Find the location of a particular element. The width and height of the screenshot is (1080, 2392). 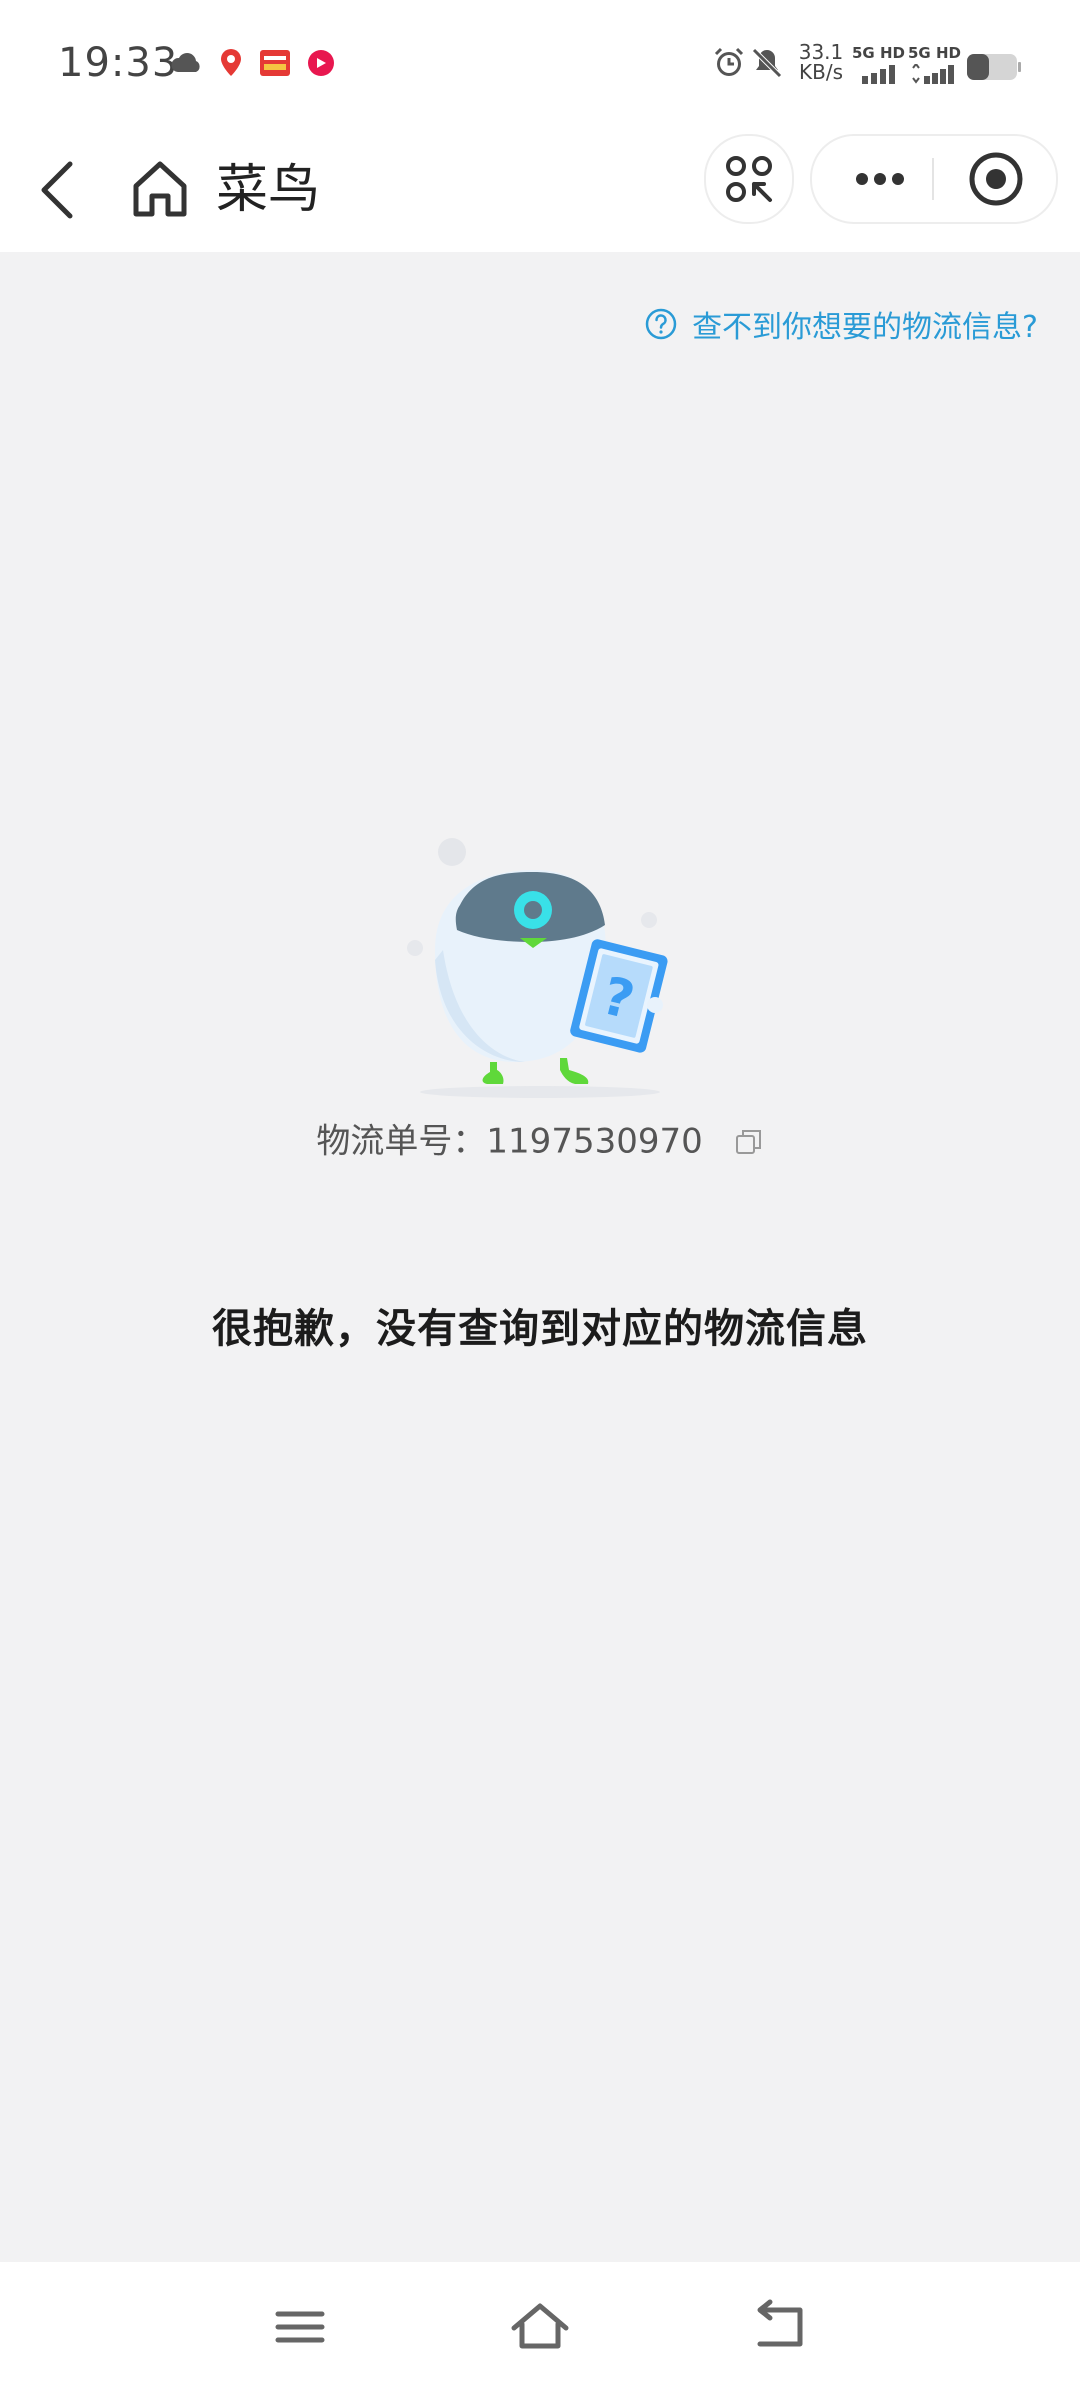

scan-button is located at coordinates (749, 179).